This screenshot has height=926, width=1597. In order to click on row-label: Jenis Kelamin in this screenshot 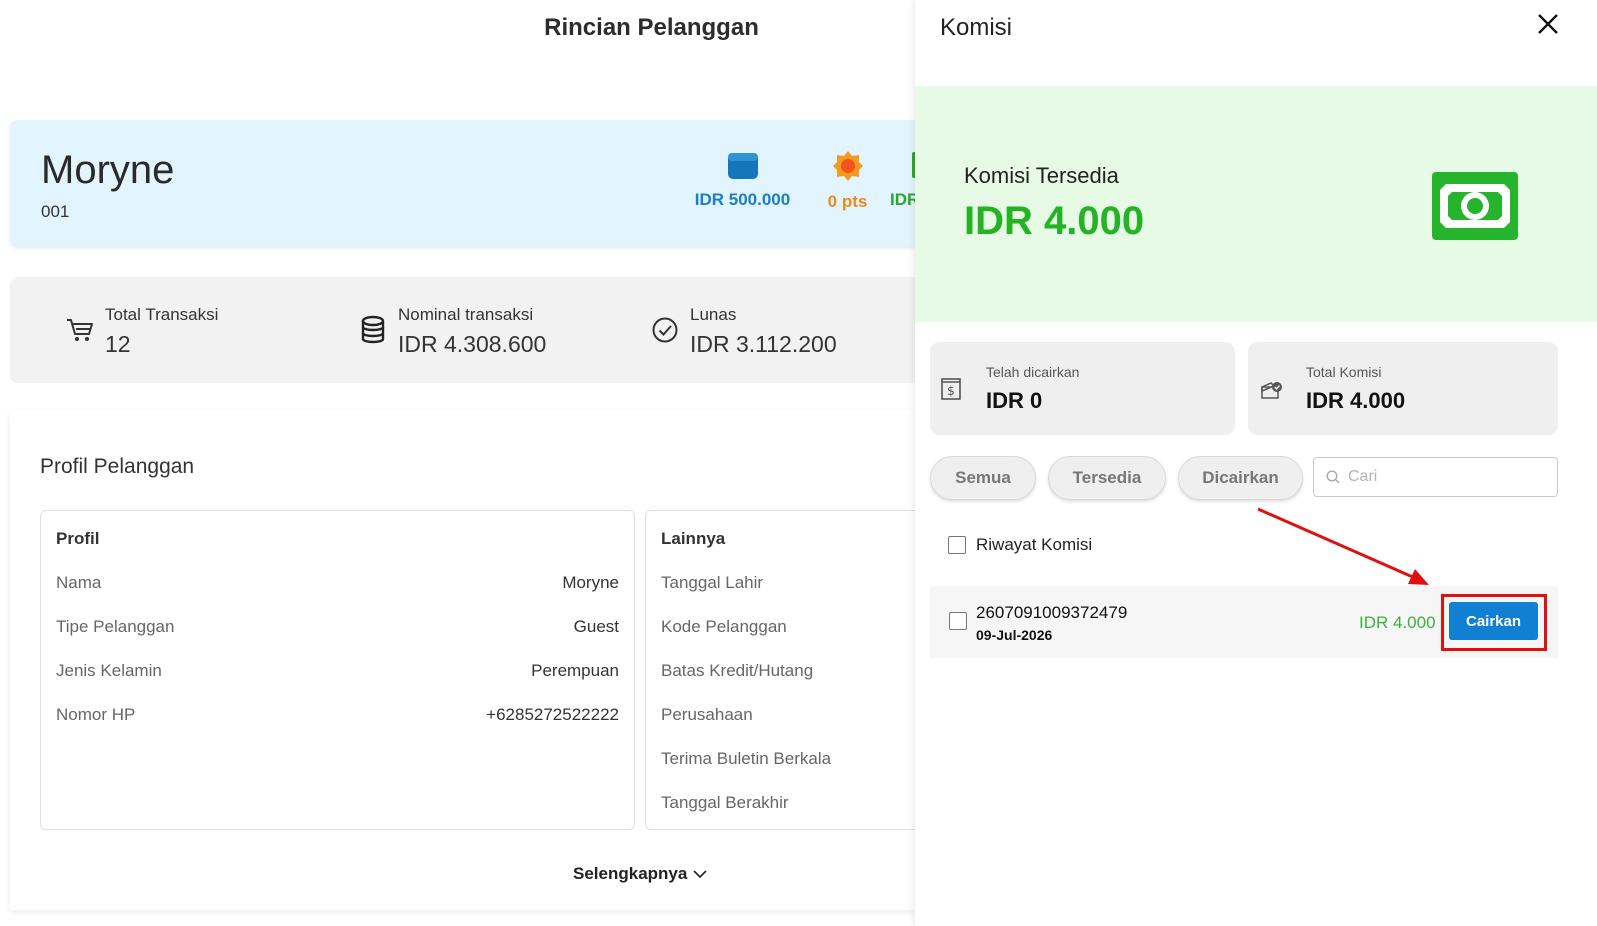, I will do `click(109, 670)`.